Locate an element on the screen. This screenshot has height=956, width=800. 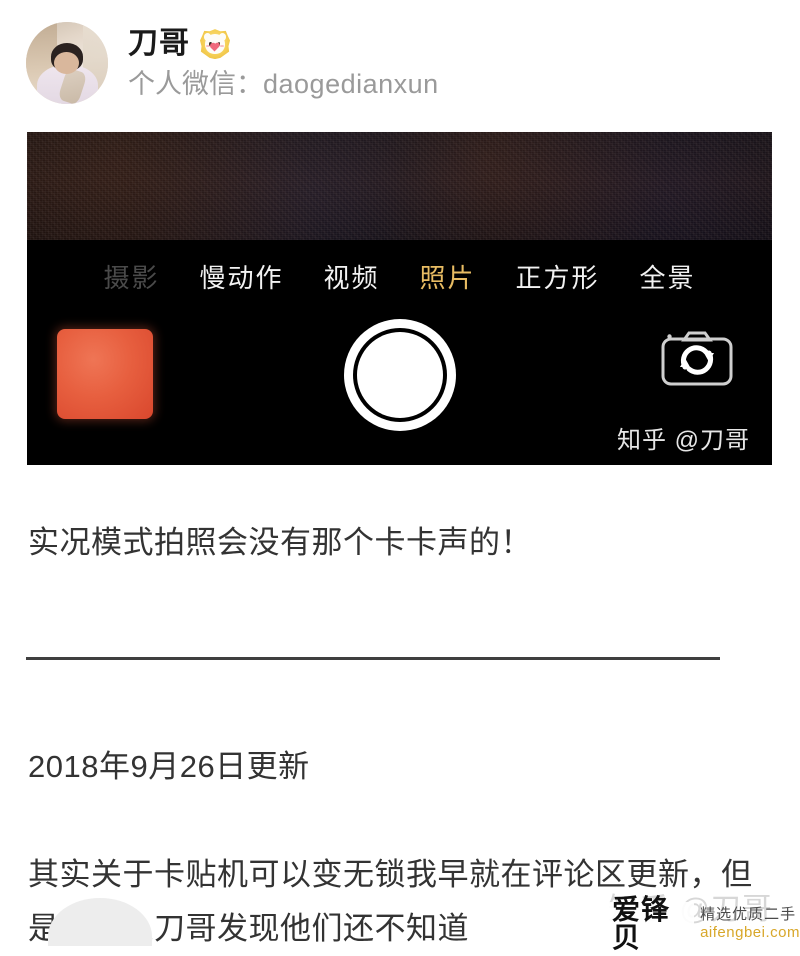
shutter-ring-gap is located at coordinates (399, 375).